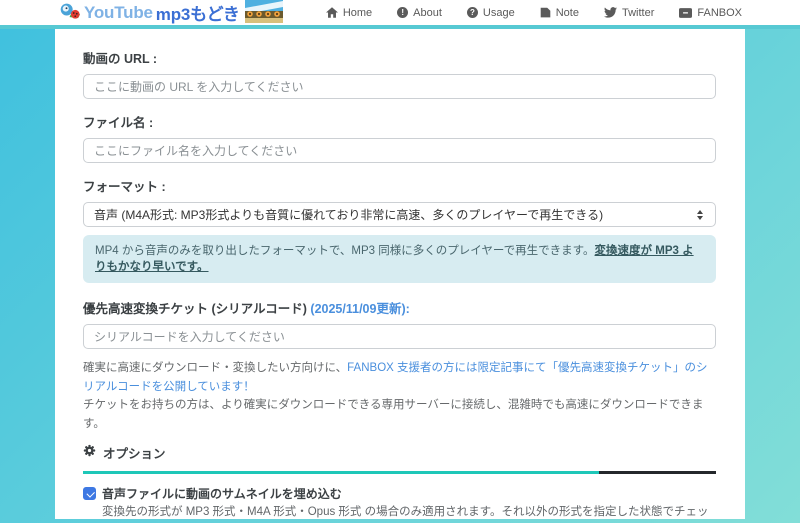 The image size is (800, 523). Describe the element at coordinates (197, 14) in the screenshot. I see `brand-name-mp3modoki: mp3もどき` at that location.